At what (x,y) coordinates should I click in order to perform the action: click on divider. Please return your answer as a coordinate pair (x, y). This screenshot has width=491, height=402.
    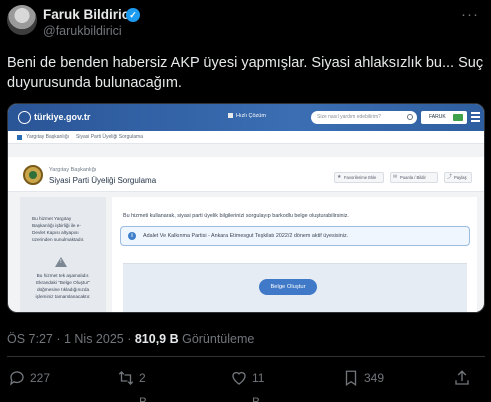
    Looking at the image, I should click on (246, 356).